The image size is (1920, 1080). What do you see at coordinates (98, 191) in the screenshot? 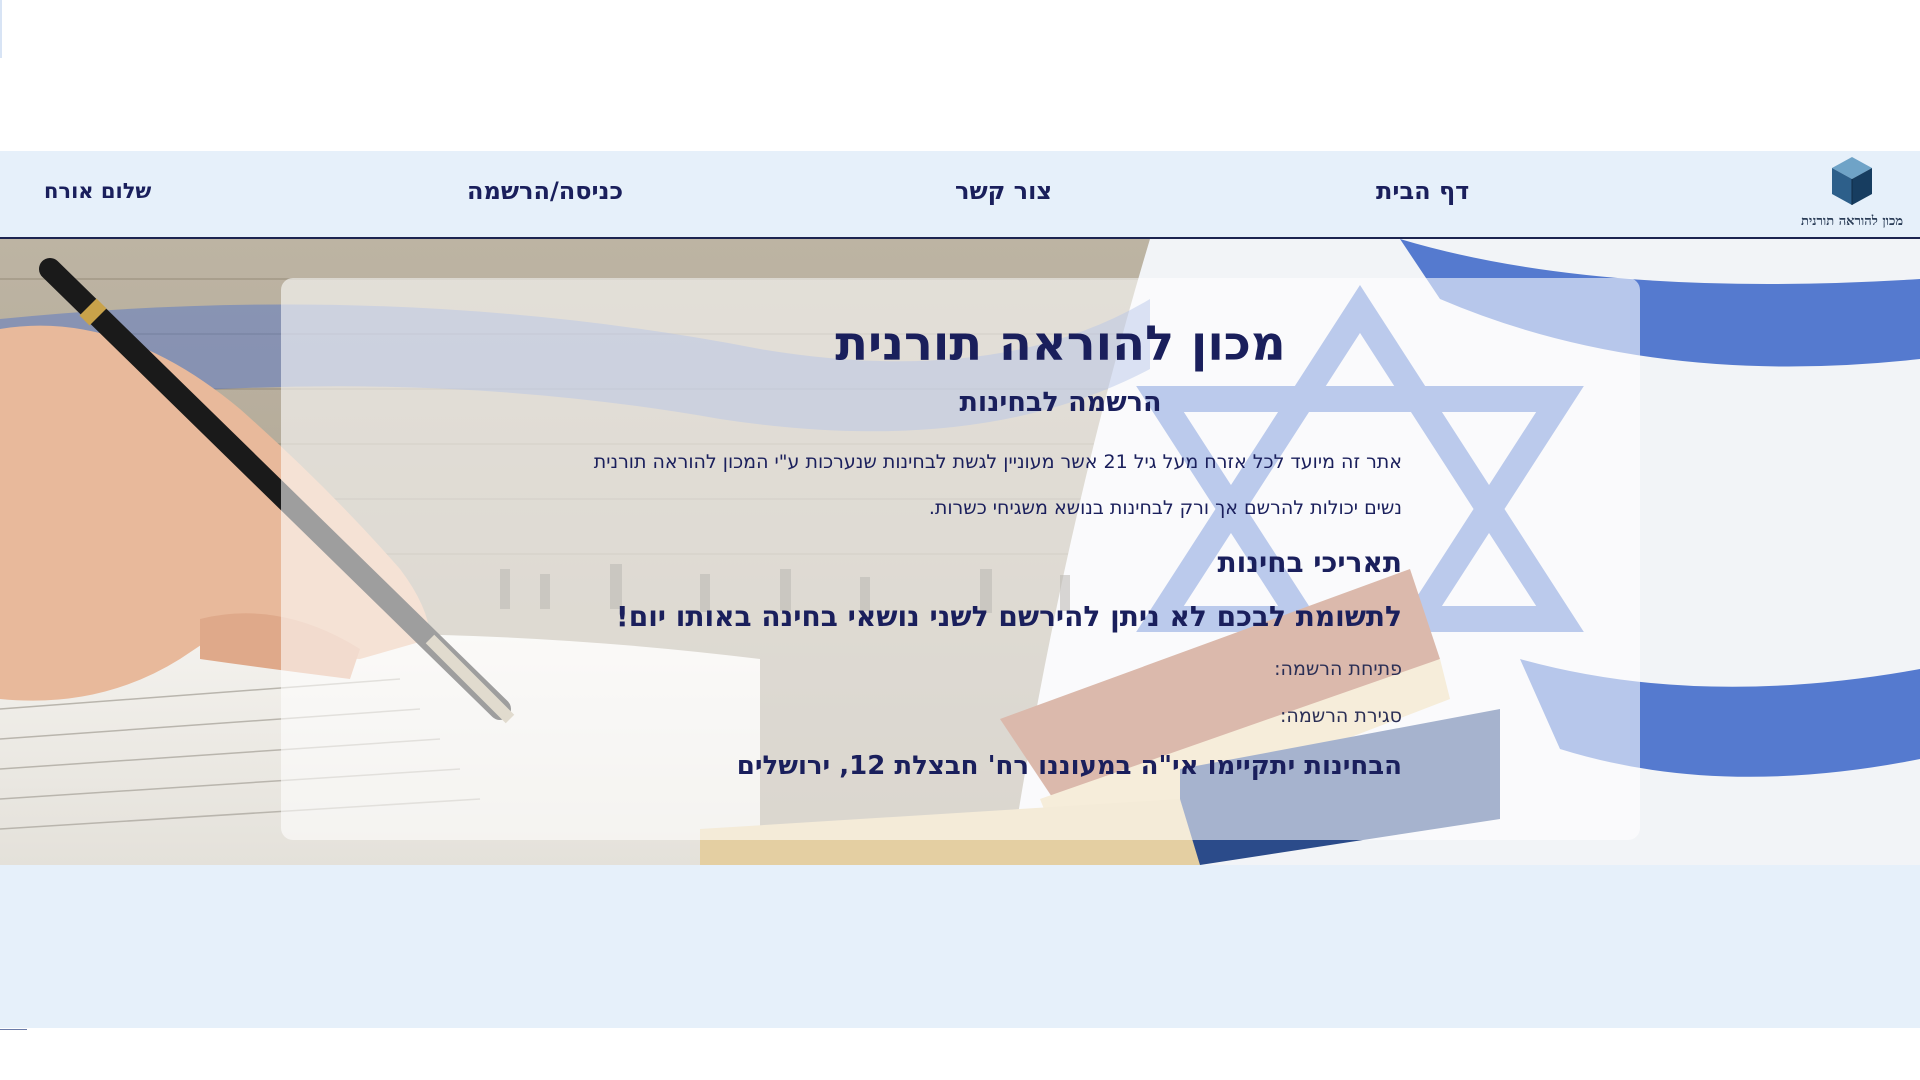
I see `guest-greeting: שלום אורח` at bounding box center [98, 191].